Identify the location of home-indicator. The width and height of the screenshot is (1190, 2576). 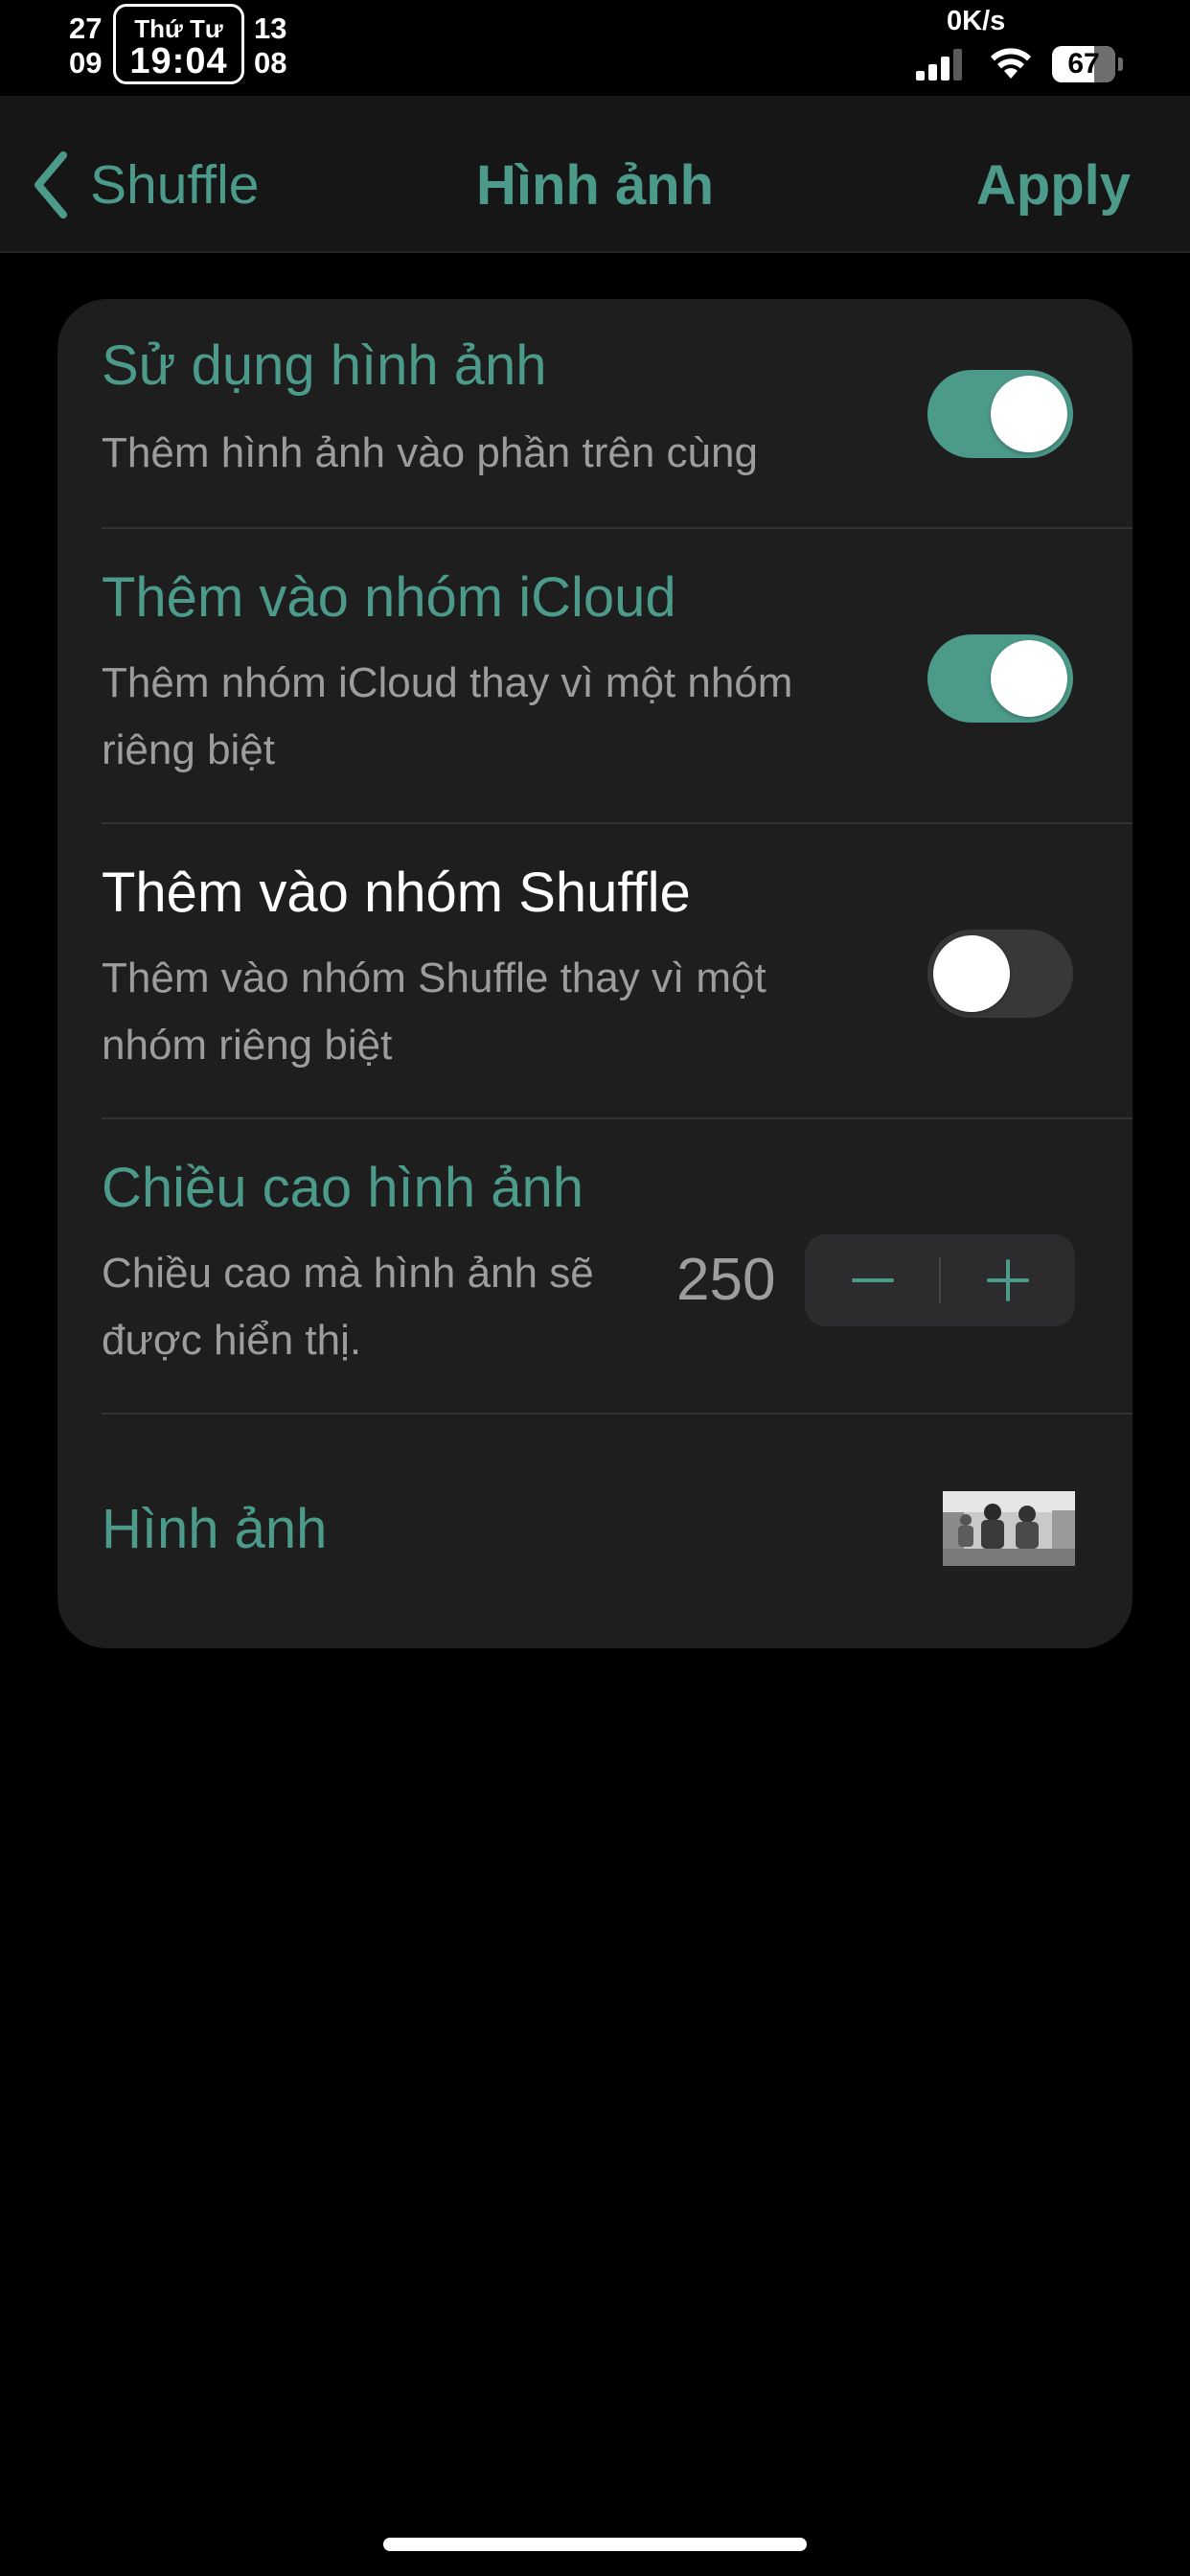
(595, 2544).